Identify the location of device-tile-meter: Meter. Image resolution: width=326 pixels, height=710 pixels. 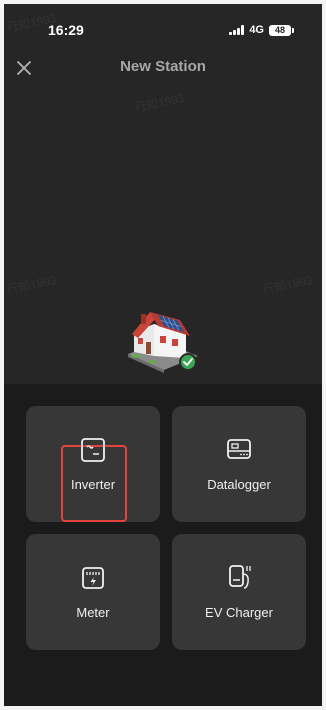
(93, 592).